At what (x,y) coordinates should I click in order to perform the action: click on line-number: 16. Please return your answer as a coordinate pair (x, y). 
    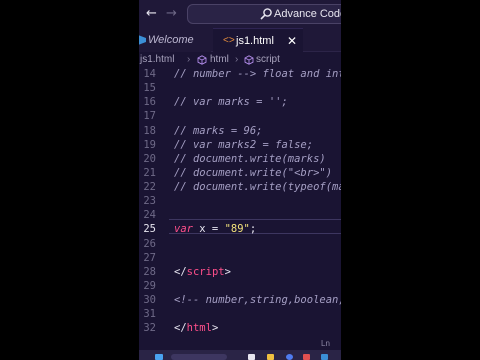
    Looking at the image, I should click on (149, 102).